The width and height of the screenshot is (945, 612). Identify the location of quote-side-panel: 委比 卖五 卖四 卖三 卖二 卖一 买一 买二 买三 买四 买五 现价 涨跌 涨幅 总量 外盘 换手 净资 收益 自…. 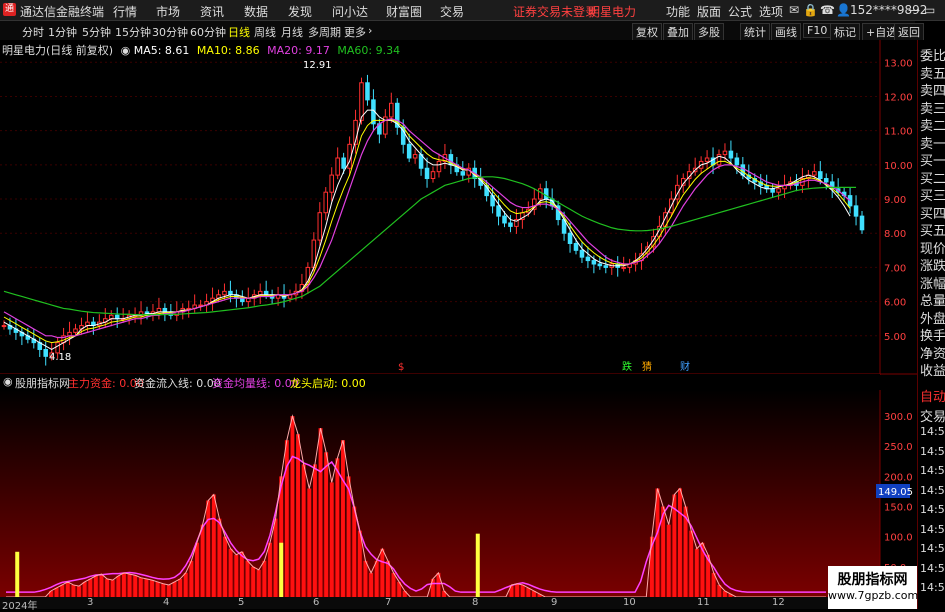
(931, 324).